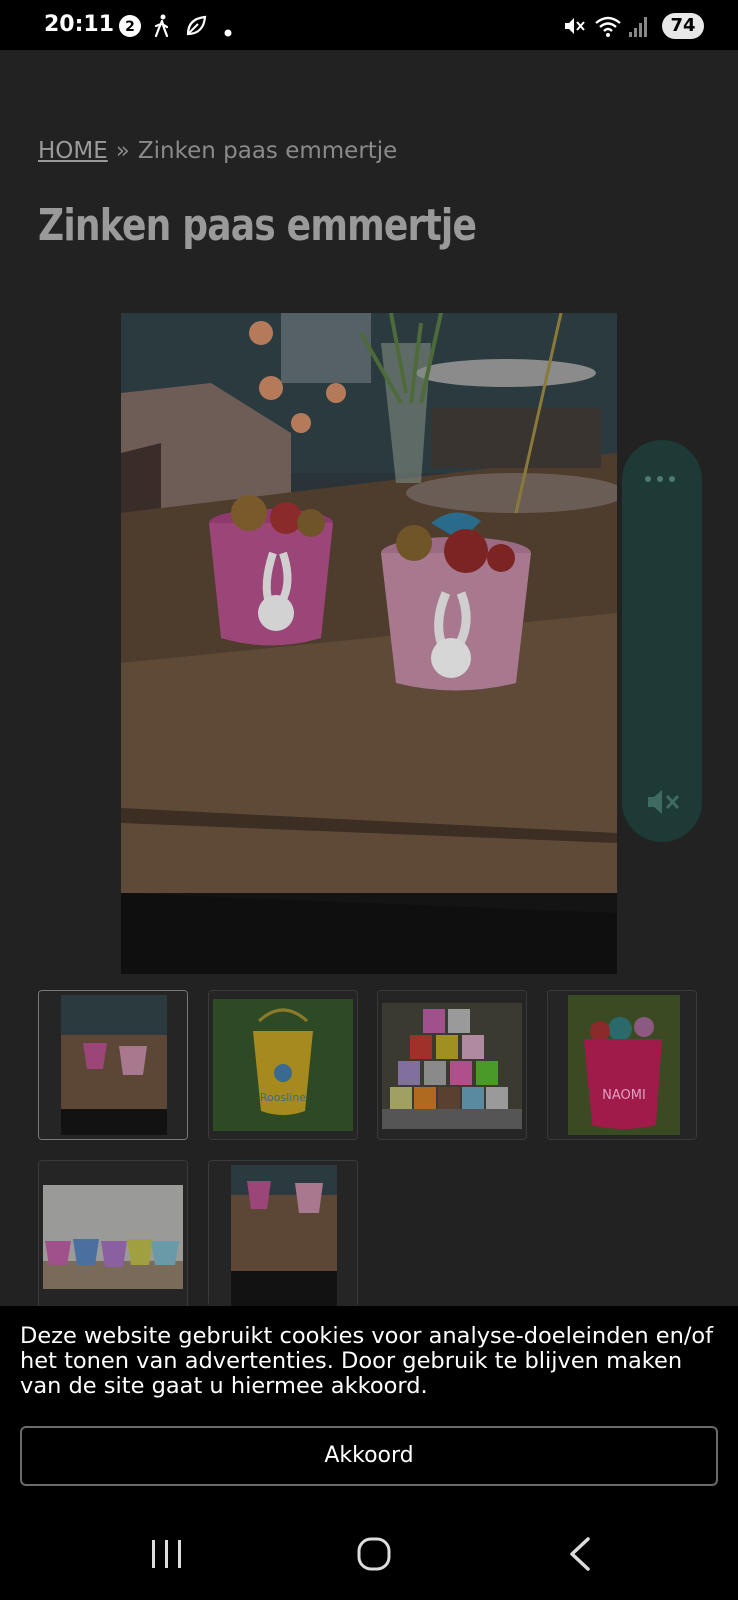  I want to click on svg-text: 2, so click(130, 27).